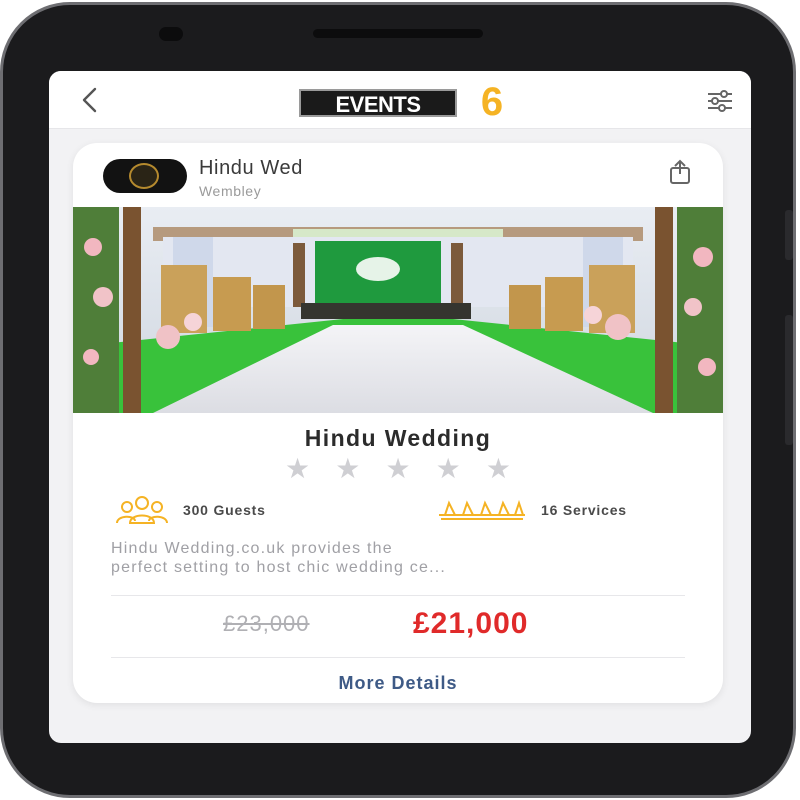  What do you see at coordinates (482, 509) in the screenshot?
I see `services-icon` at bounding box center [482, 509].